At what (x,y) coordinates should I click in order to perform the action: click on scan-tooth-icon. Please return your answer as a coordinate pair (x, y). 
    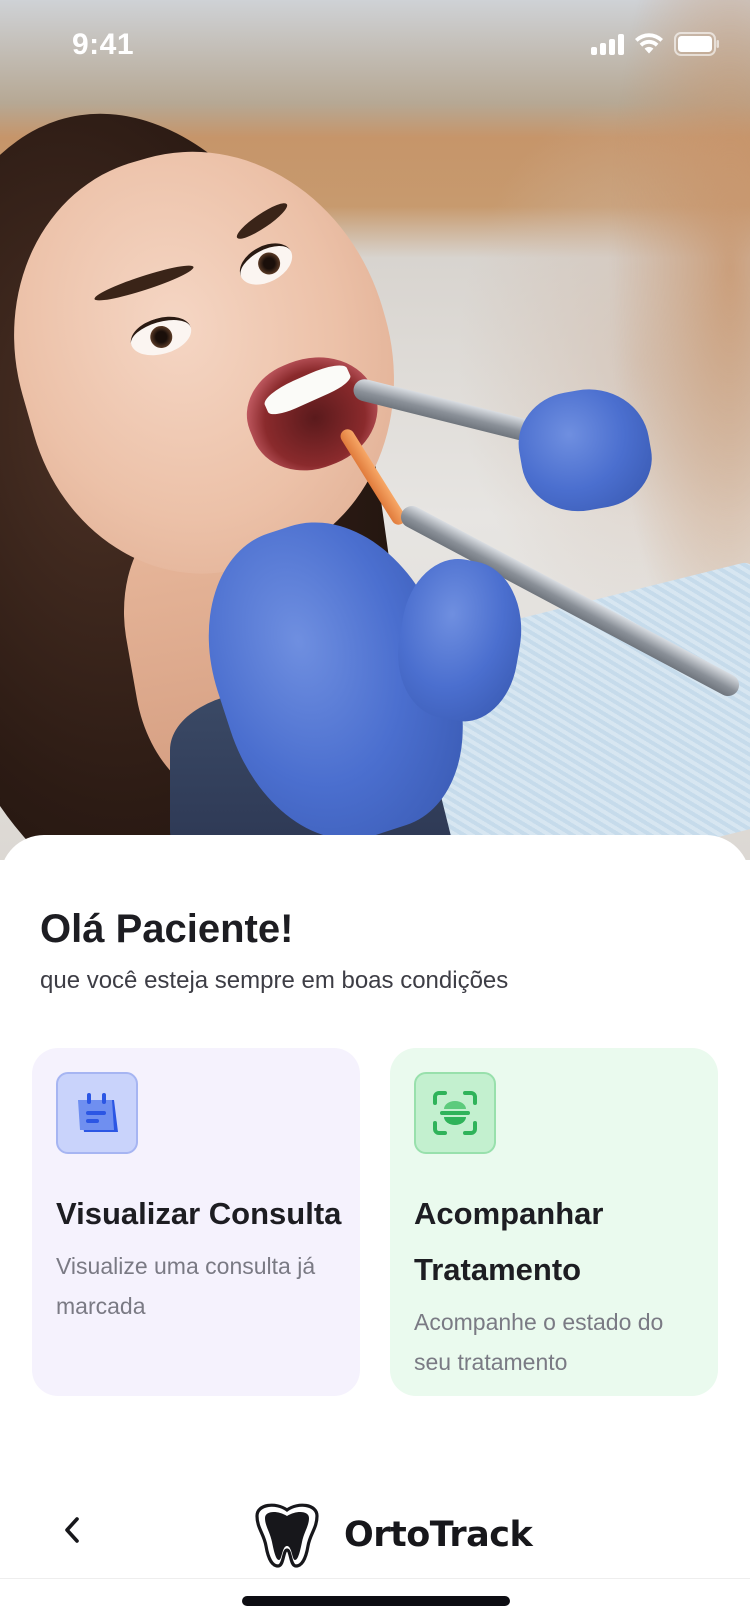
    Looking at the image, I should click on (455, 1113).